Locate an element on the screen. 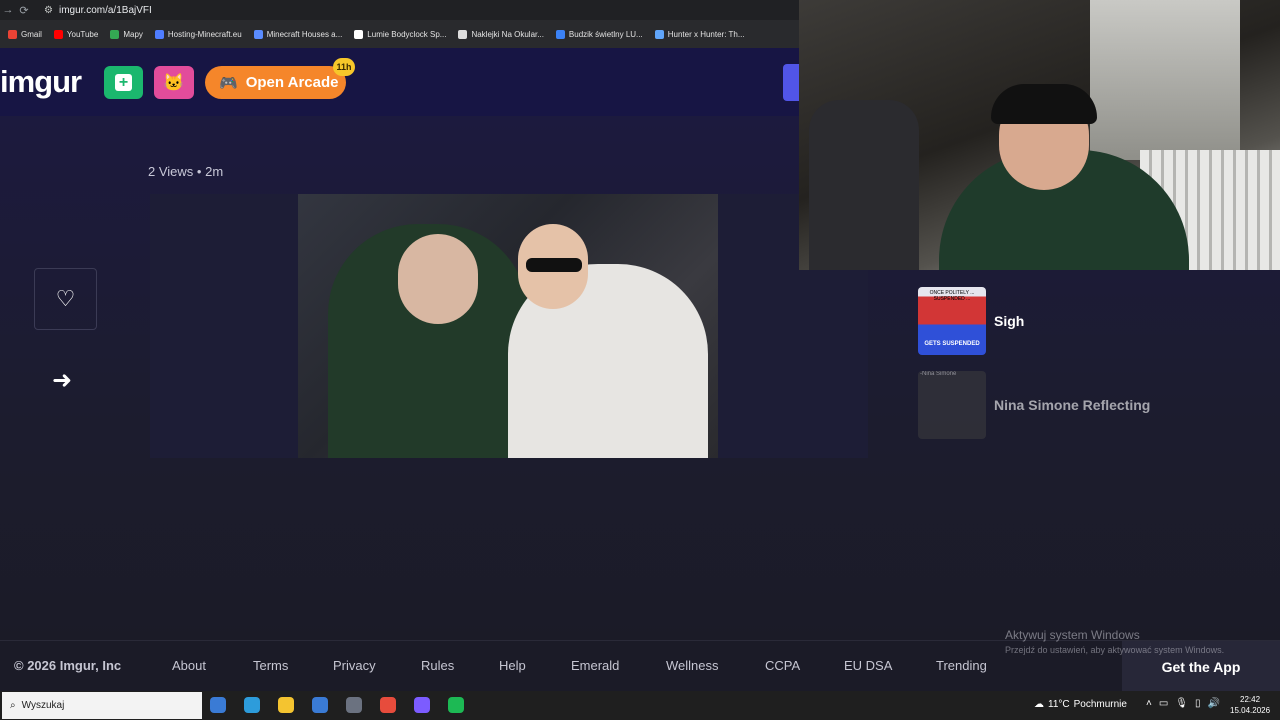  network-icon: ▭ is located at coordinates (1163, 703).